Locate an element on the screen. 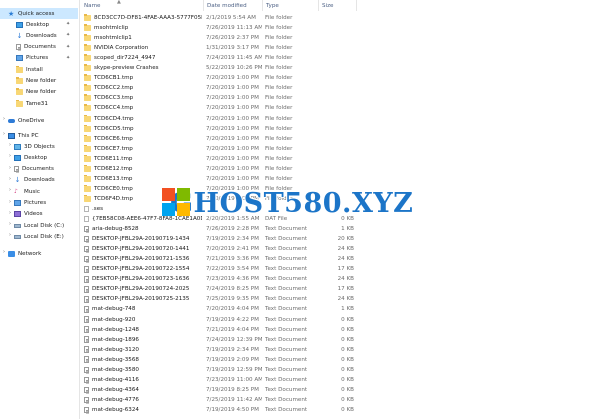 This screenshot has height=419, width=600. nav-quick-access-item: Install is located at coordinates (39, 69).